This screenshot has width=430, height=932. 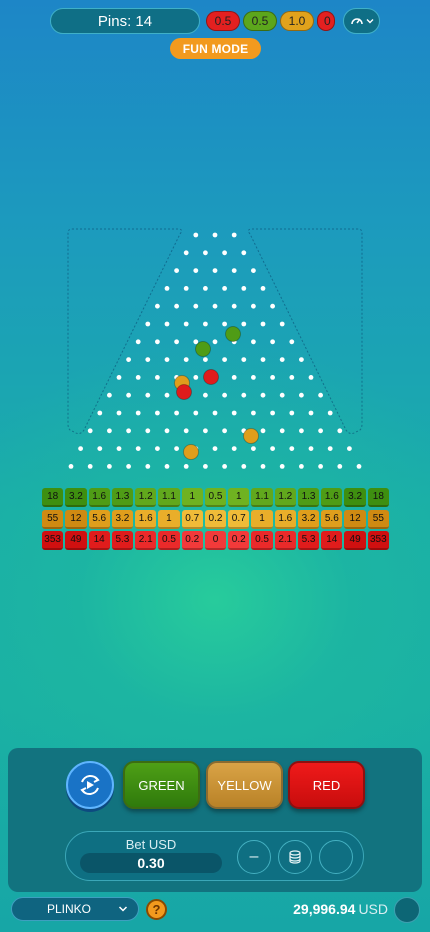 I want to click on green-multiplier-cell: 1.1, so click(x=169, y=497).